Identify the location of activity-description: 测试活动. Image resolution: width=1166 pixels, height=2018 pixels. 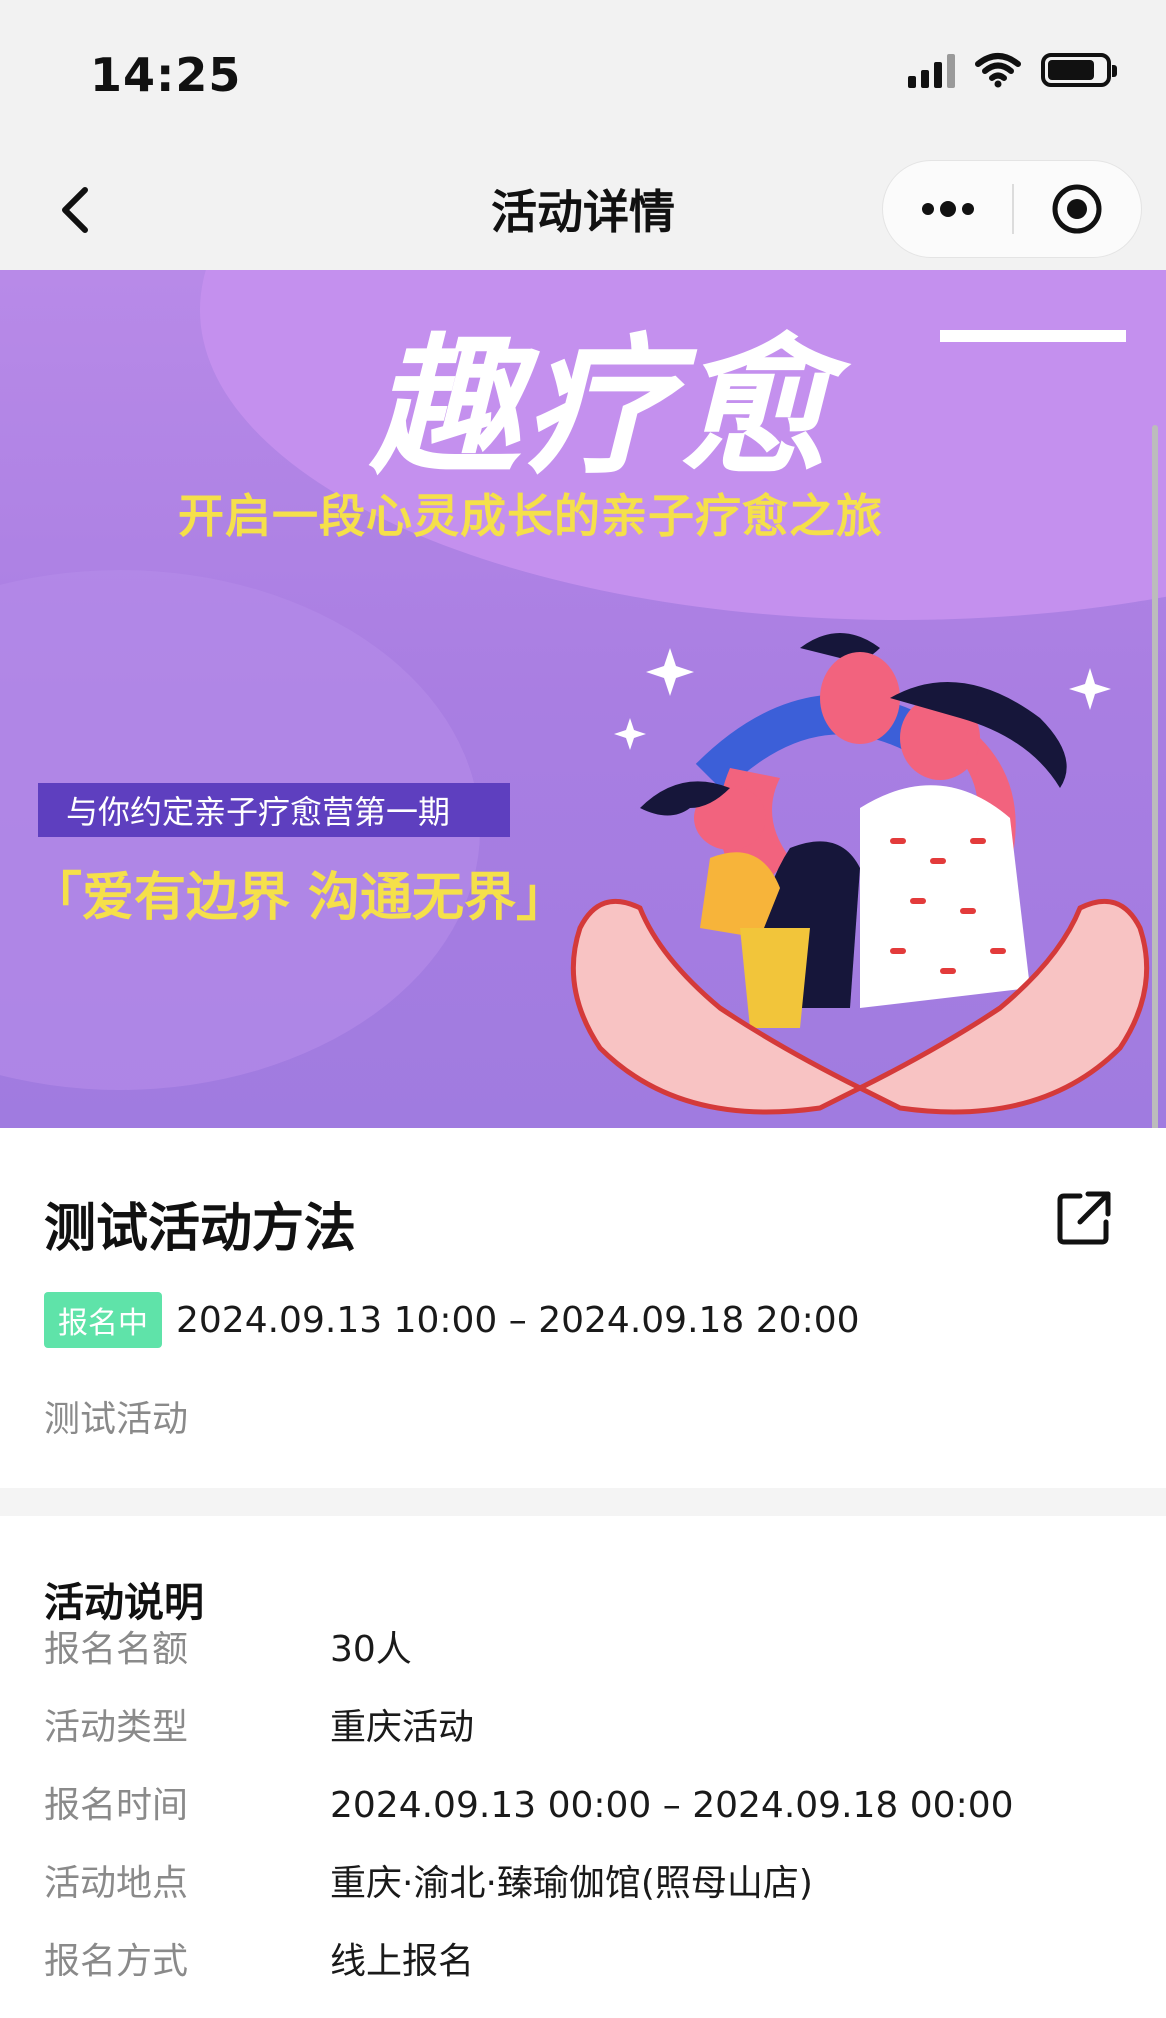
(116, 1419).